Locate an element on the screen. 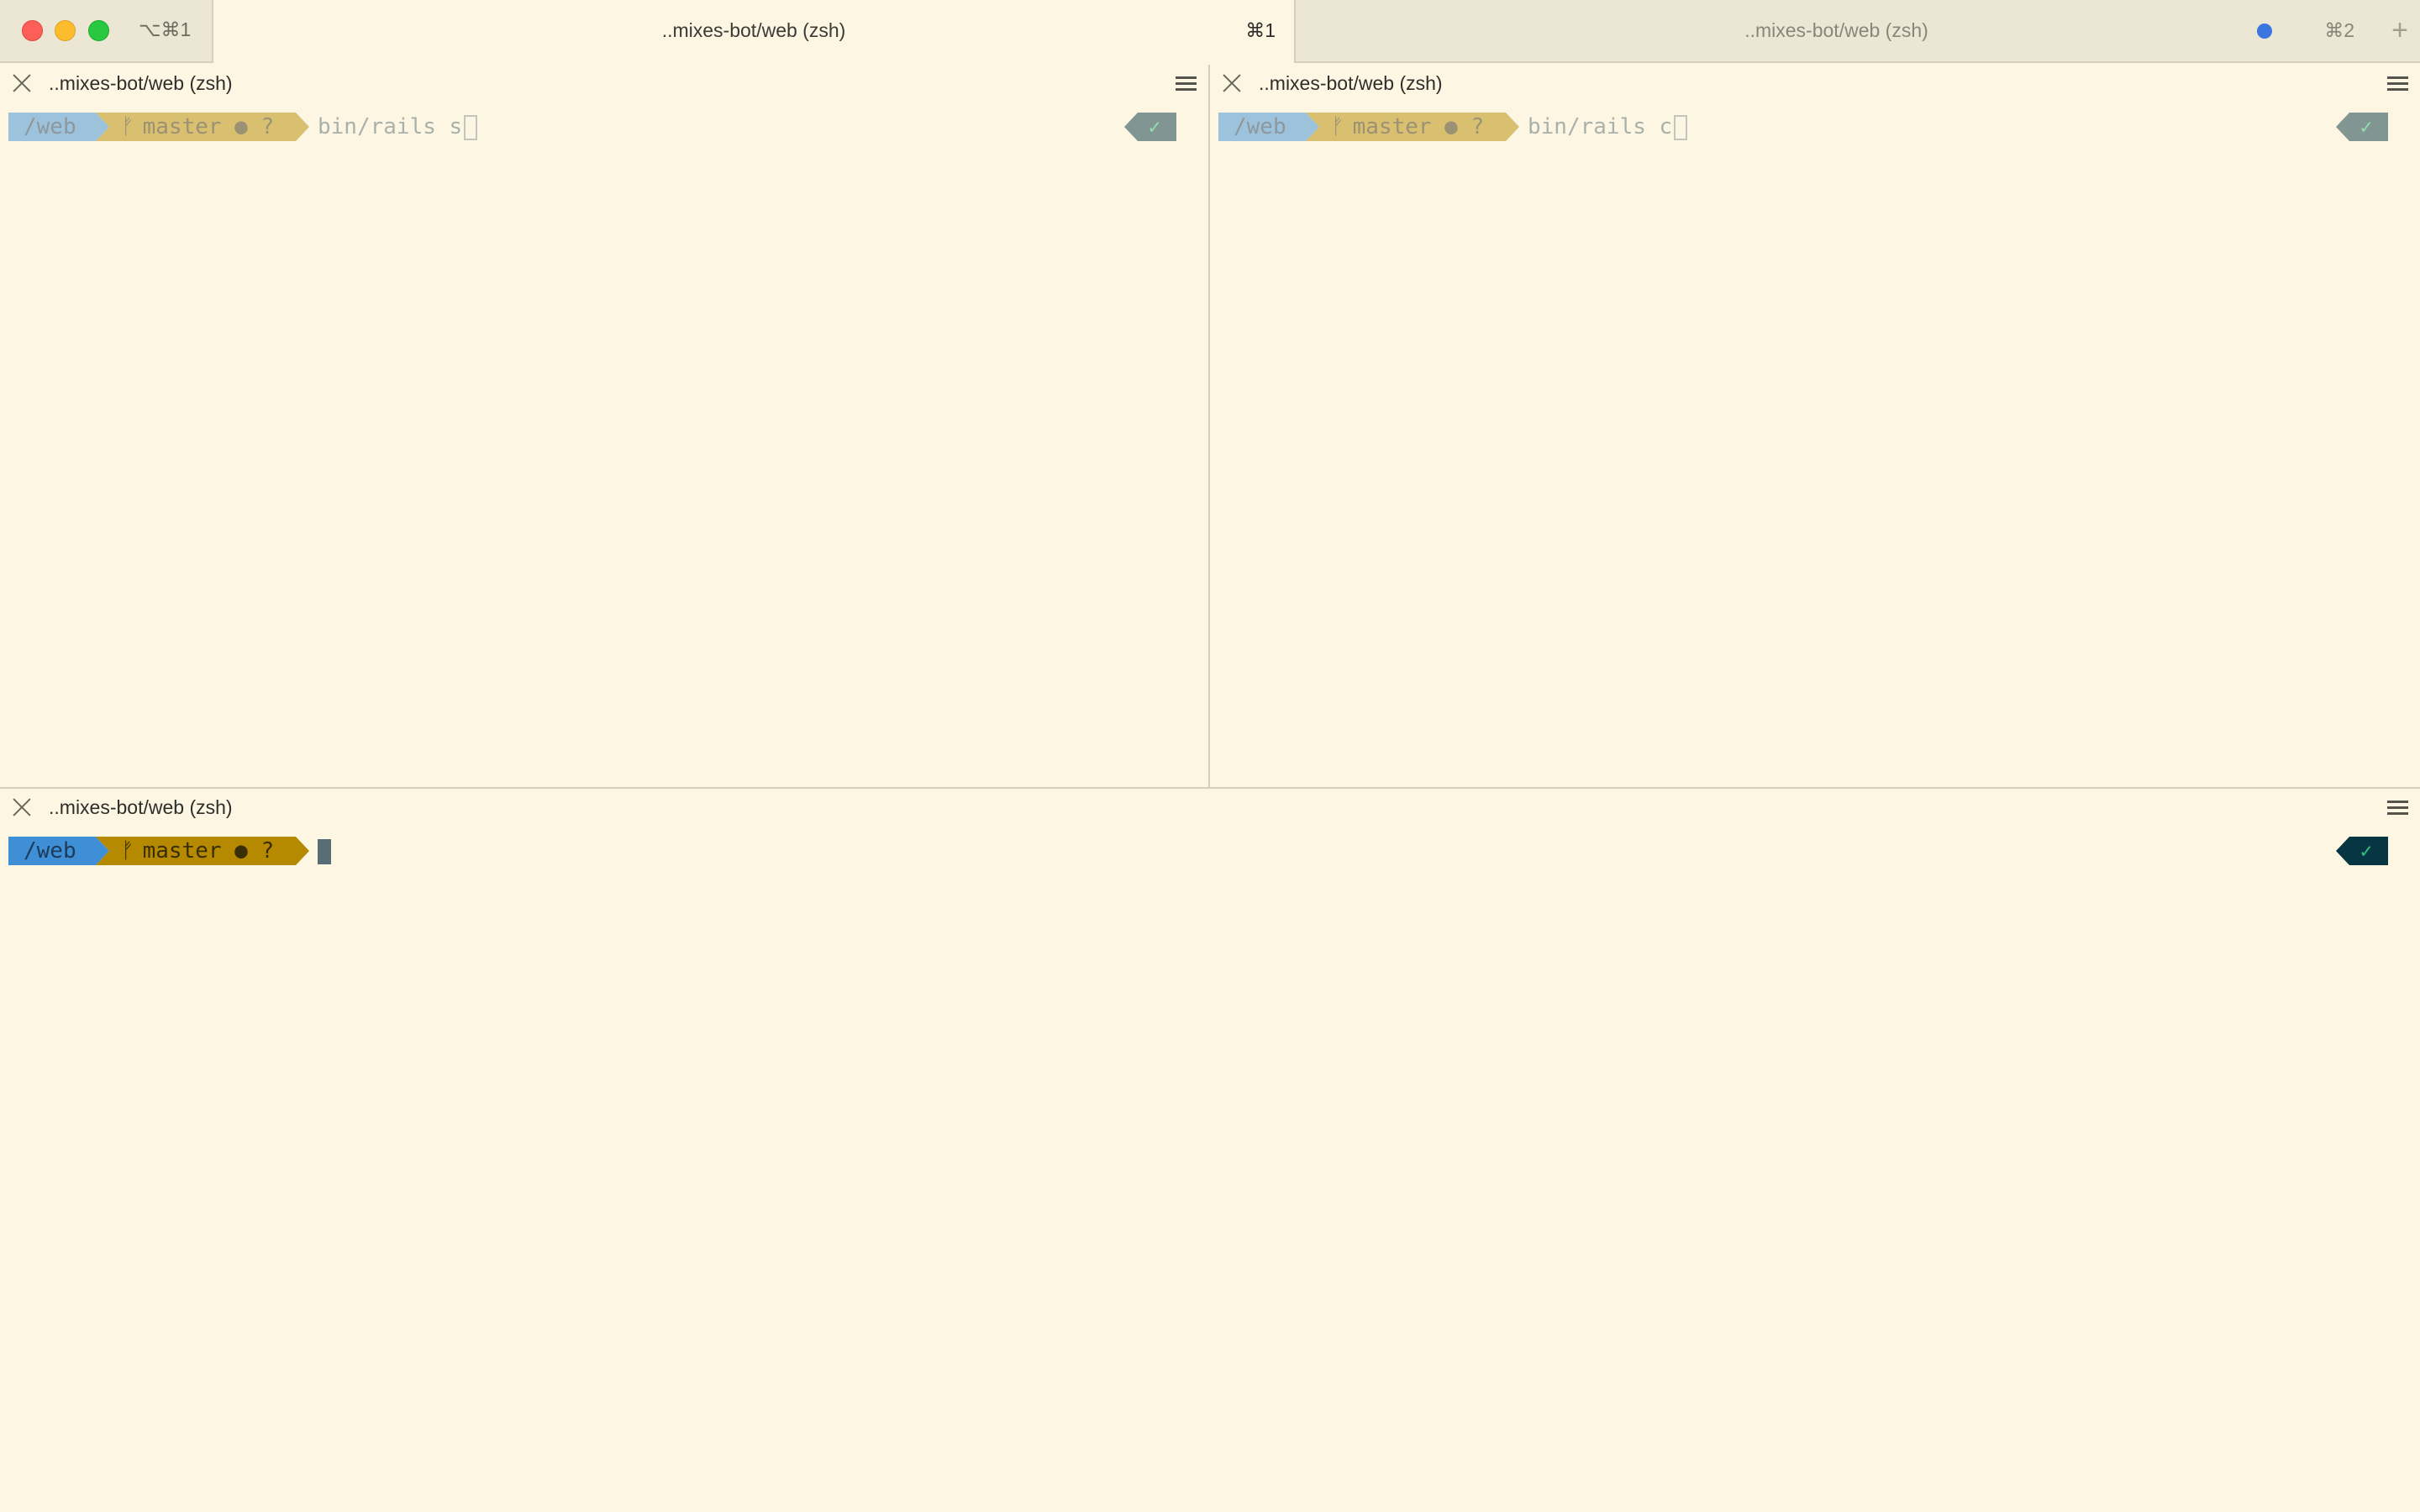  vertical-split-divider is located at coordinates (1209, 426).